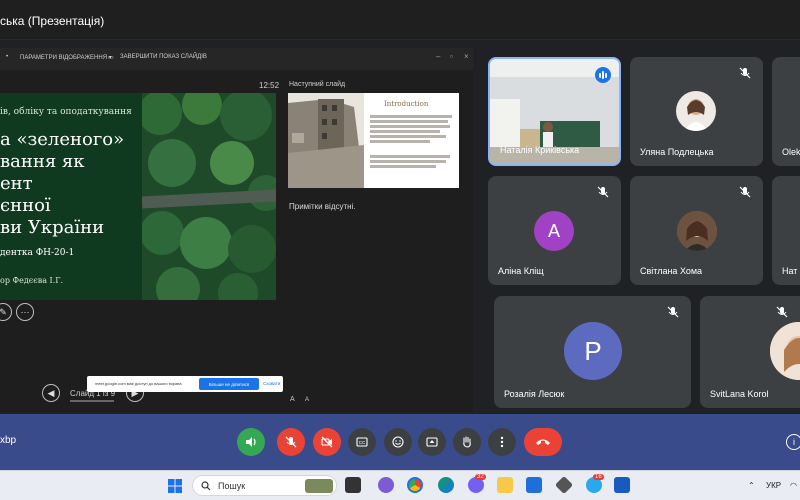 The width and height of the screenshot is (800, 500). I want to click on camera-toggle-button, so click(327, 442).